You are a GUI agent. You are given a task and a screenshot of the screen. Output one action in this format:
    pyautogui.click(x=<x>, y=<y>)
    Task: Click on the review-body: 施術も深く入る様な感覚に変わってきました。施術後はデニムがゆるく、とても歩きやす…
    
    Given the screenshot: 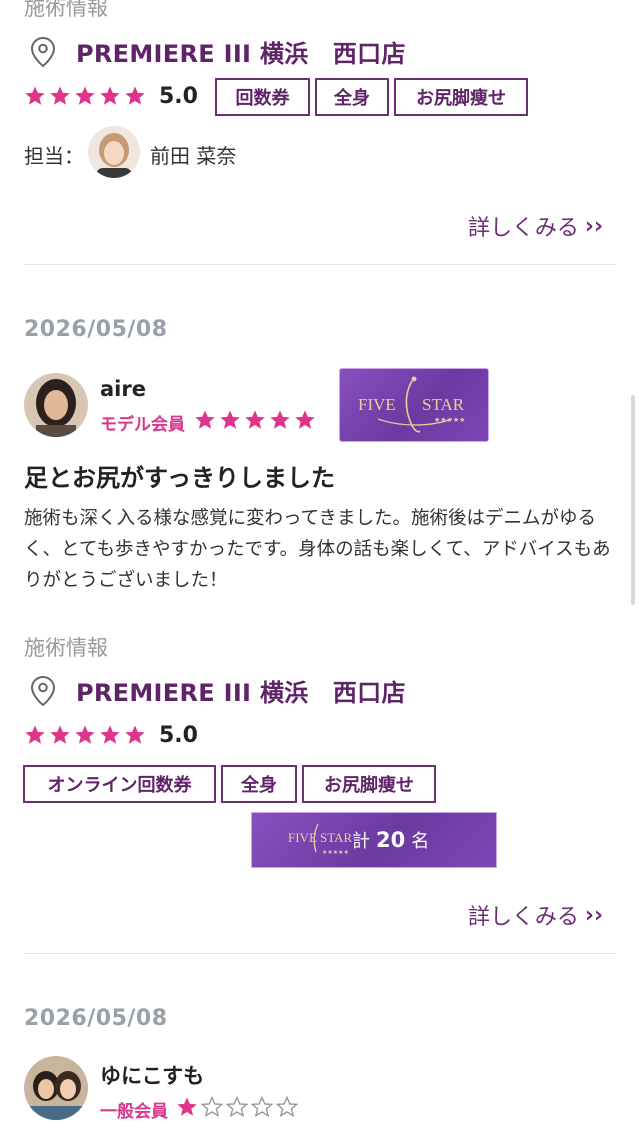 What is the action you would take?
    pyautogui.click(x=317, y=549)
    